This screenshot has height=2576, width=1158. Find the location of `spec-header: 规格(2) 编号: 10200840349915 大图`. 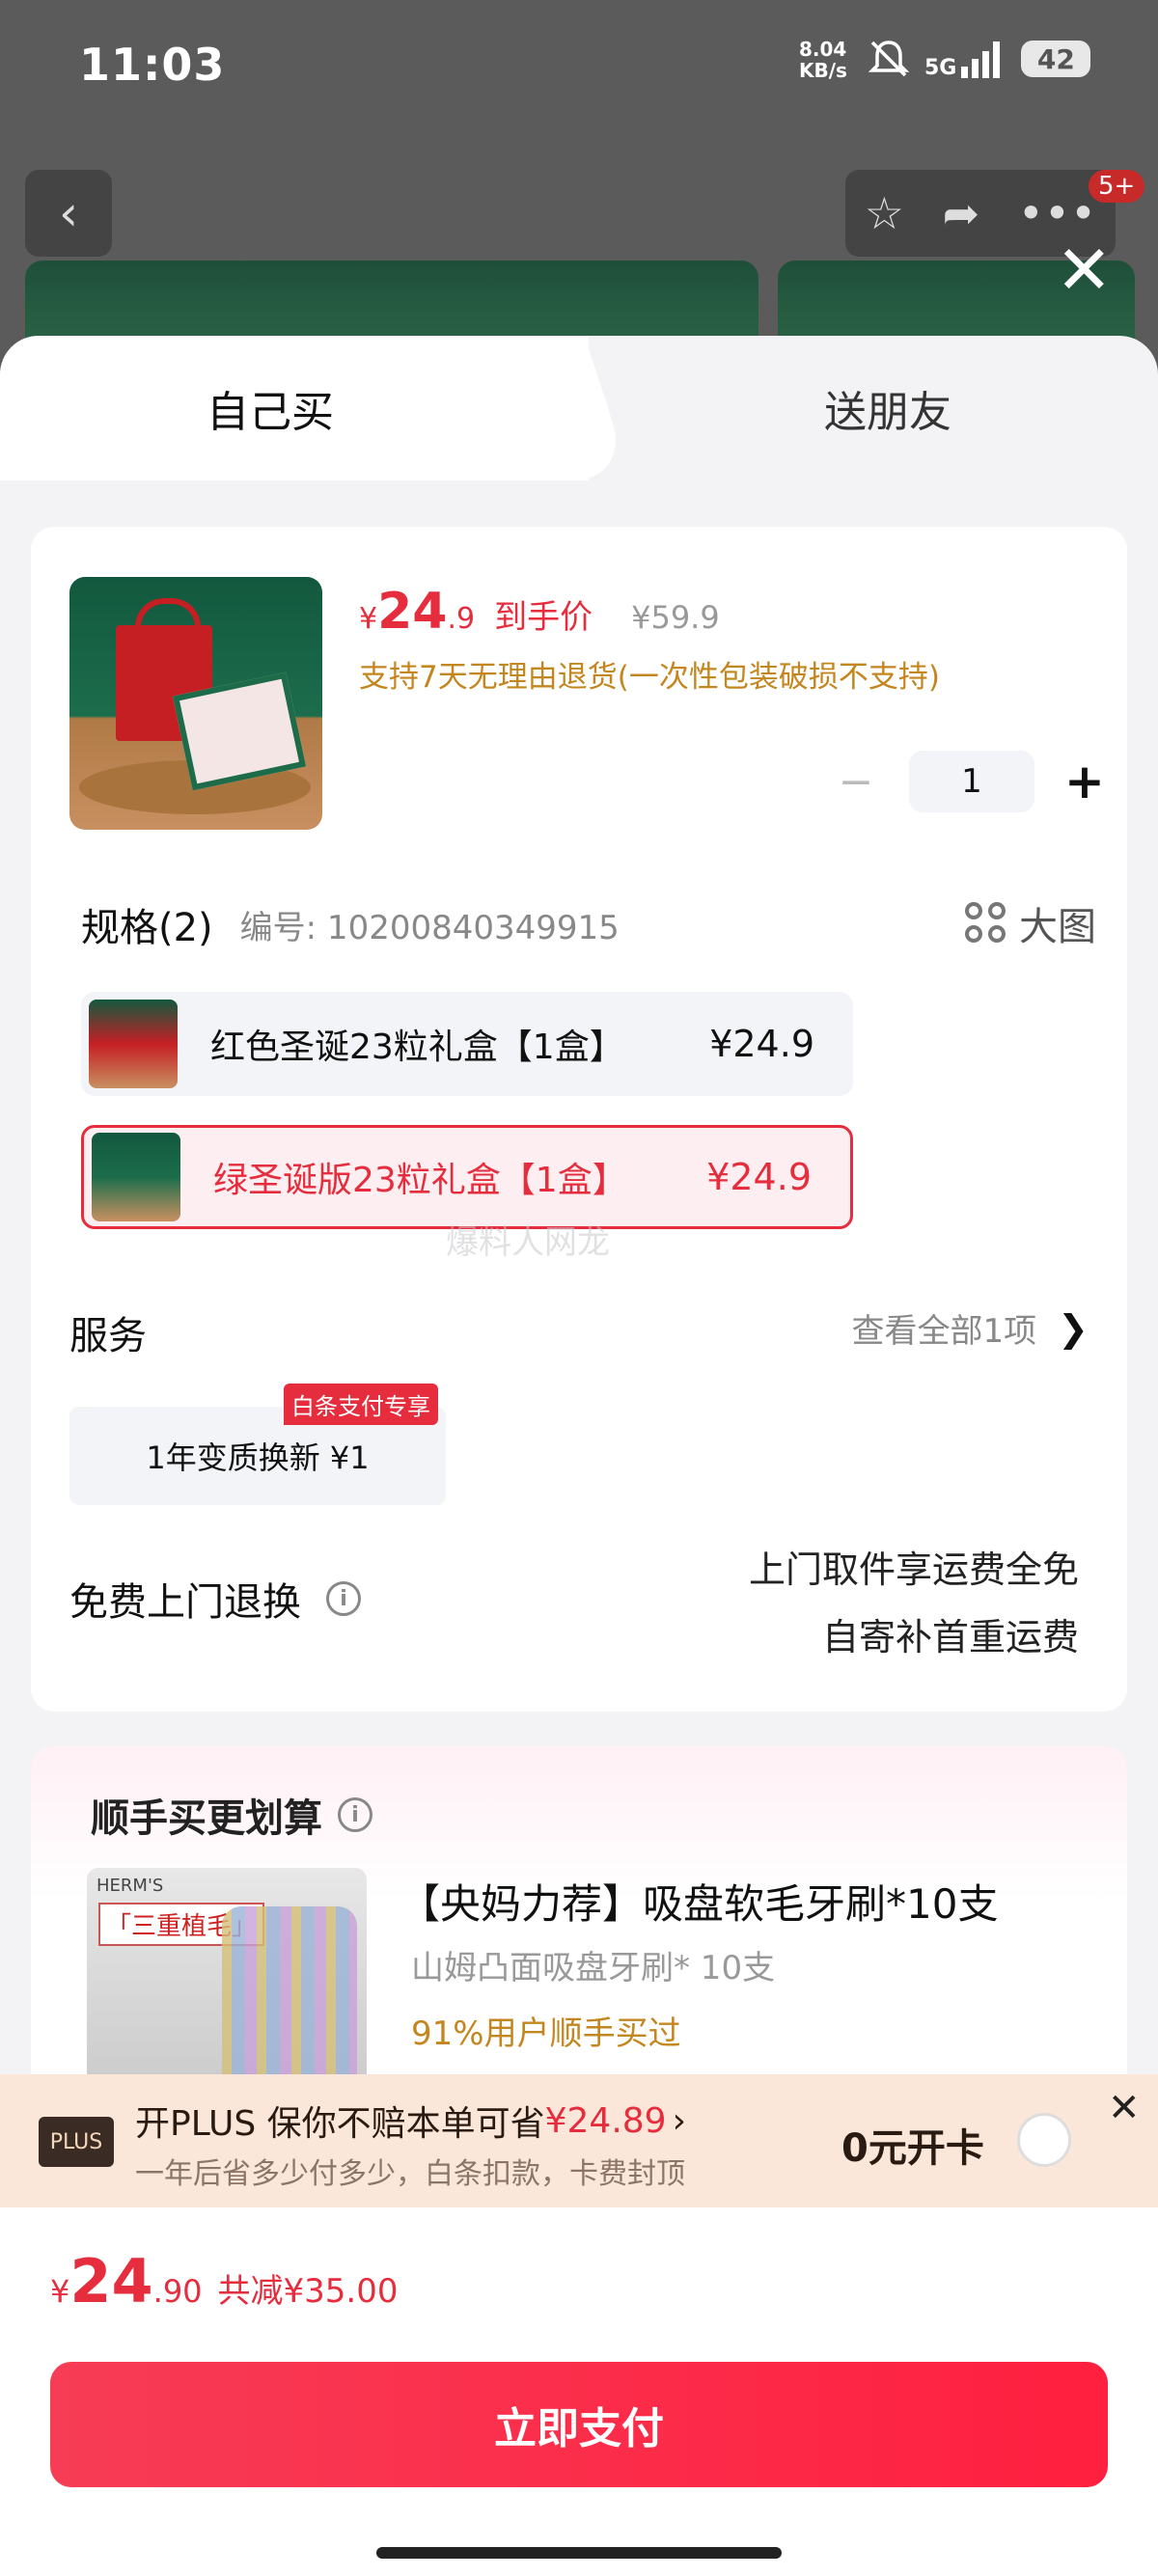

spec-header: 规格(2) 编号: 10200840349915 大图 is located at coordinates (592, 924).